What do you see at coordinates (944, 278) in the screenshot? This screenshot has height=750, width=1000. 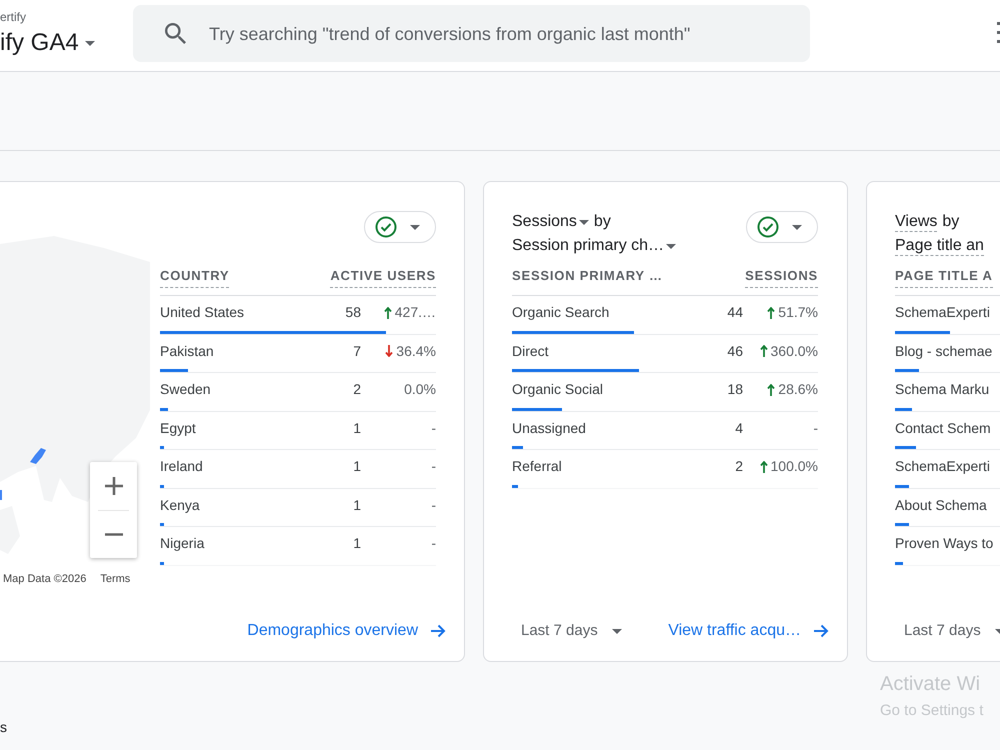 I see `column-header: PAGE TITLE A` at bounding box center [944, 278].